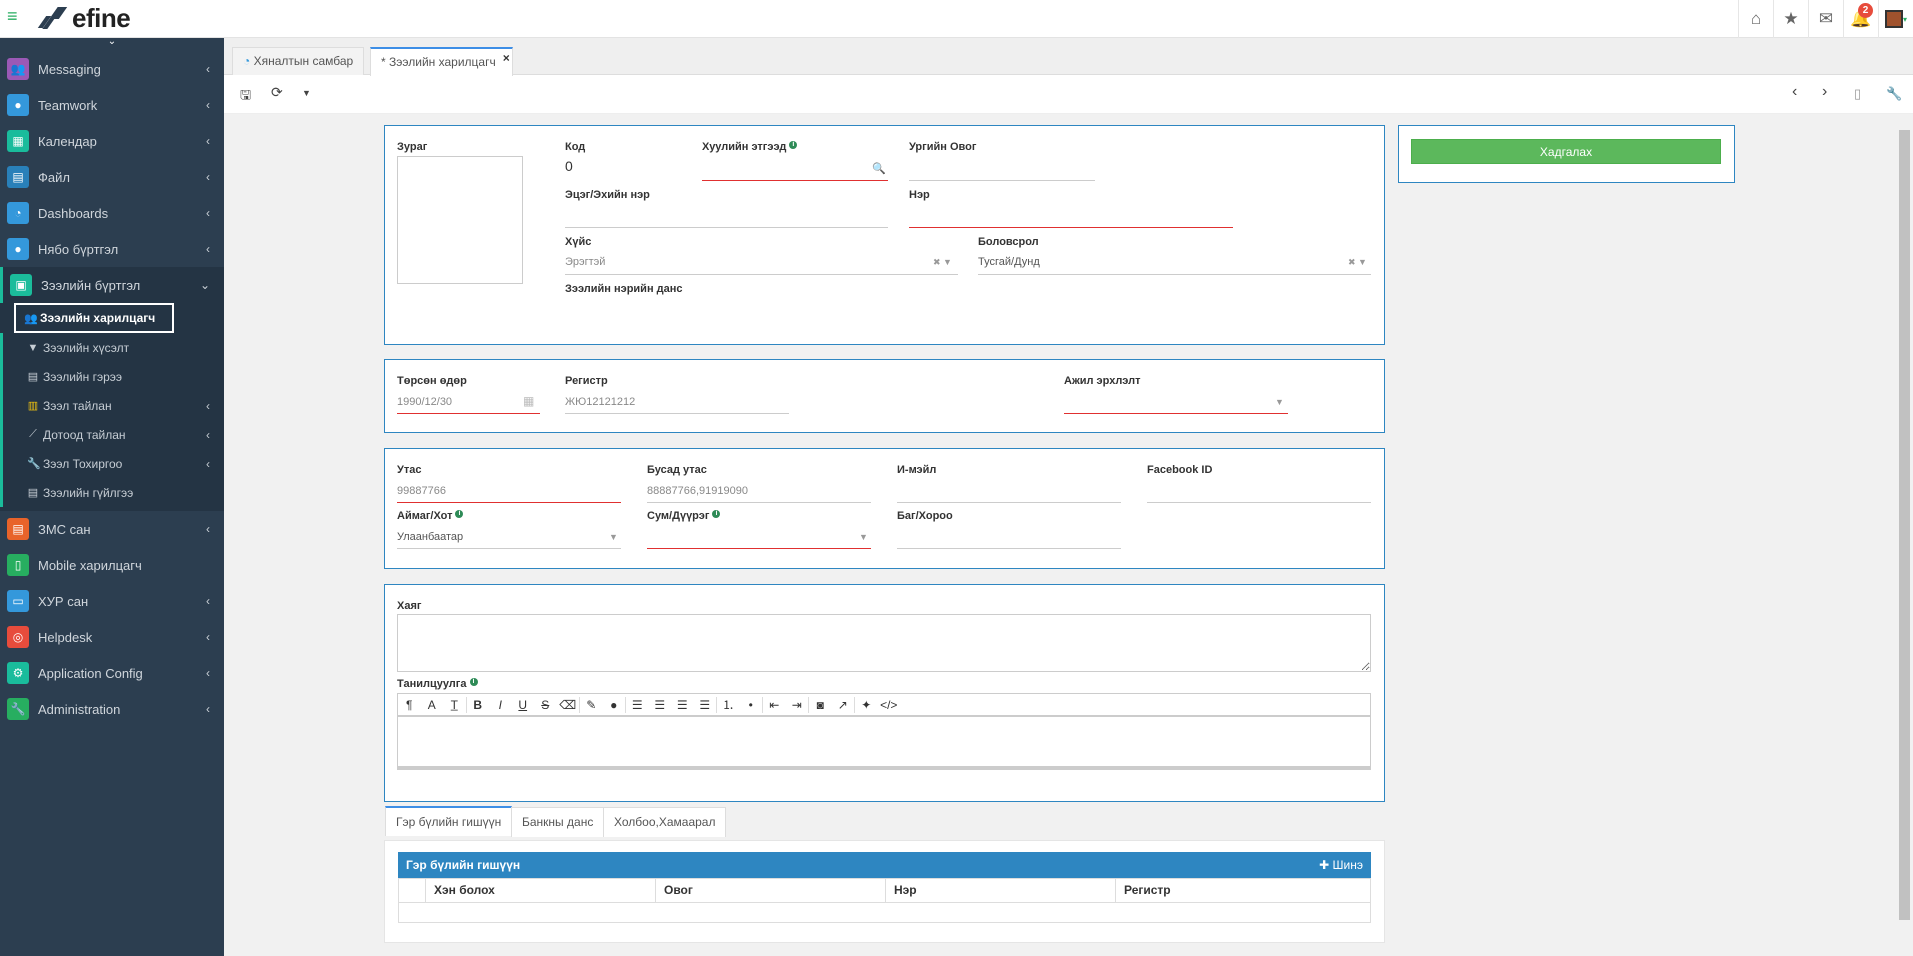 Image resolution: width=1913 pixels, height=956 pixels. What do you see at coordinates (112, 673) in the screenshot?
I see `sidebar-item-app-config: ⚙ Application Config ‹` at bounding box center [112, 673].